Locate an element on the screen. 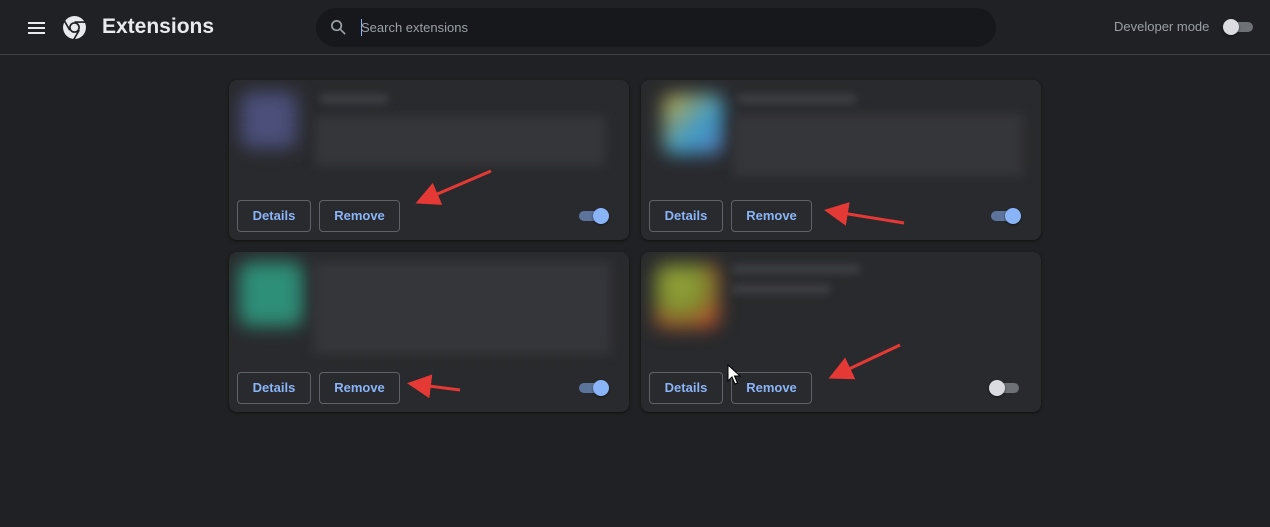 The height and width of the screenshot is (527, 1270). mouse-cursor-icon is located at coordinates (734, 374).